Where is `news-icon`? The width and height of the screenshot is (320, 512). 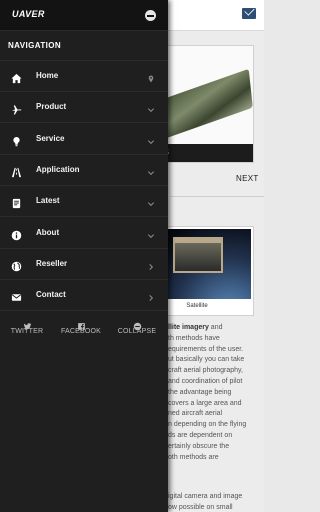
news-icon is located at coordinates (16, 202).